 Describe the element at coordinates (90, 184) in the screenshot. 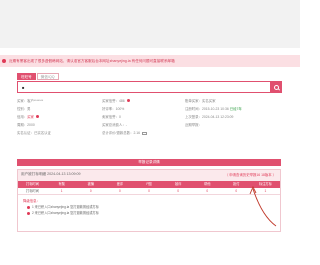

I see `column-header: 被骗` at that location.